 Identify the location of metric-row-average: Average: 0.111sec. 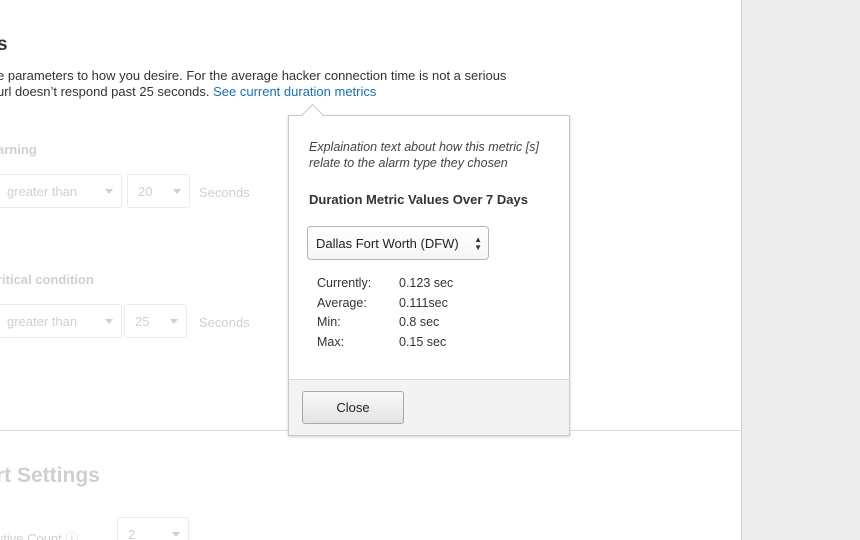
(417, 306).